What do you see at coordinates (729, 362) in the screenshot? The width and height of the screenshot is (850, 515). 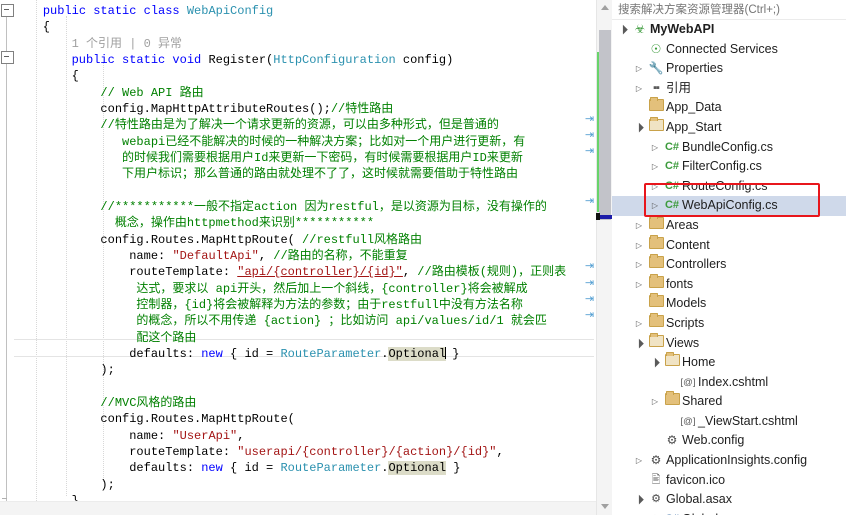 I see `tree-item: ◢ Home` at bounding box center [729, 362].